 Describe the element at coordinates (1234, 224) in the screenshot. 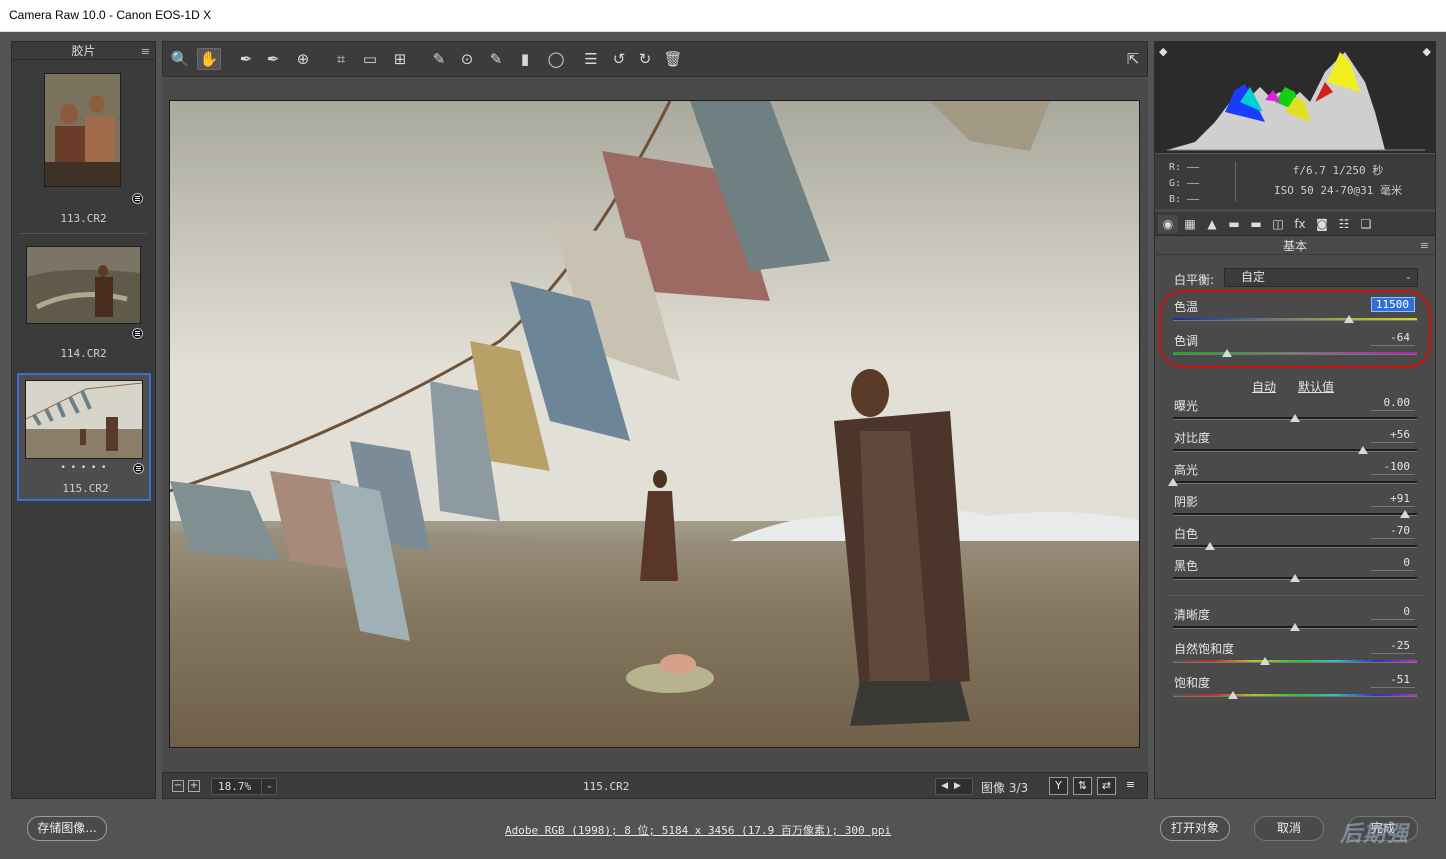

I see `hsl-tab-icon: ▬` at that location.